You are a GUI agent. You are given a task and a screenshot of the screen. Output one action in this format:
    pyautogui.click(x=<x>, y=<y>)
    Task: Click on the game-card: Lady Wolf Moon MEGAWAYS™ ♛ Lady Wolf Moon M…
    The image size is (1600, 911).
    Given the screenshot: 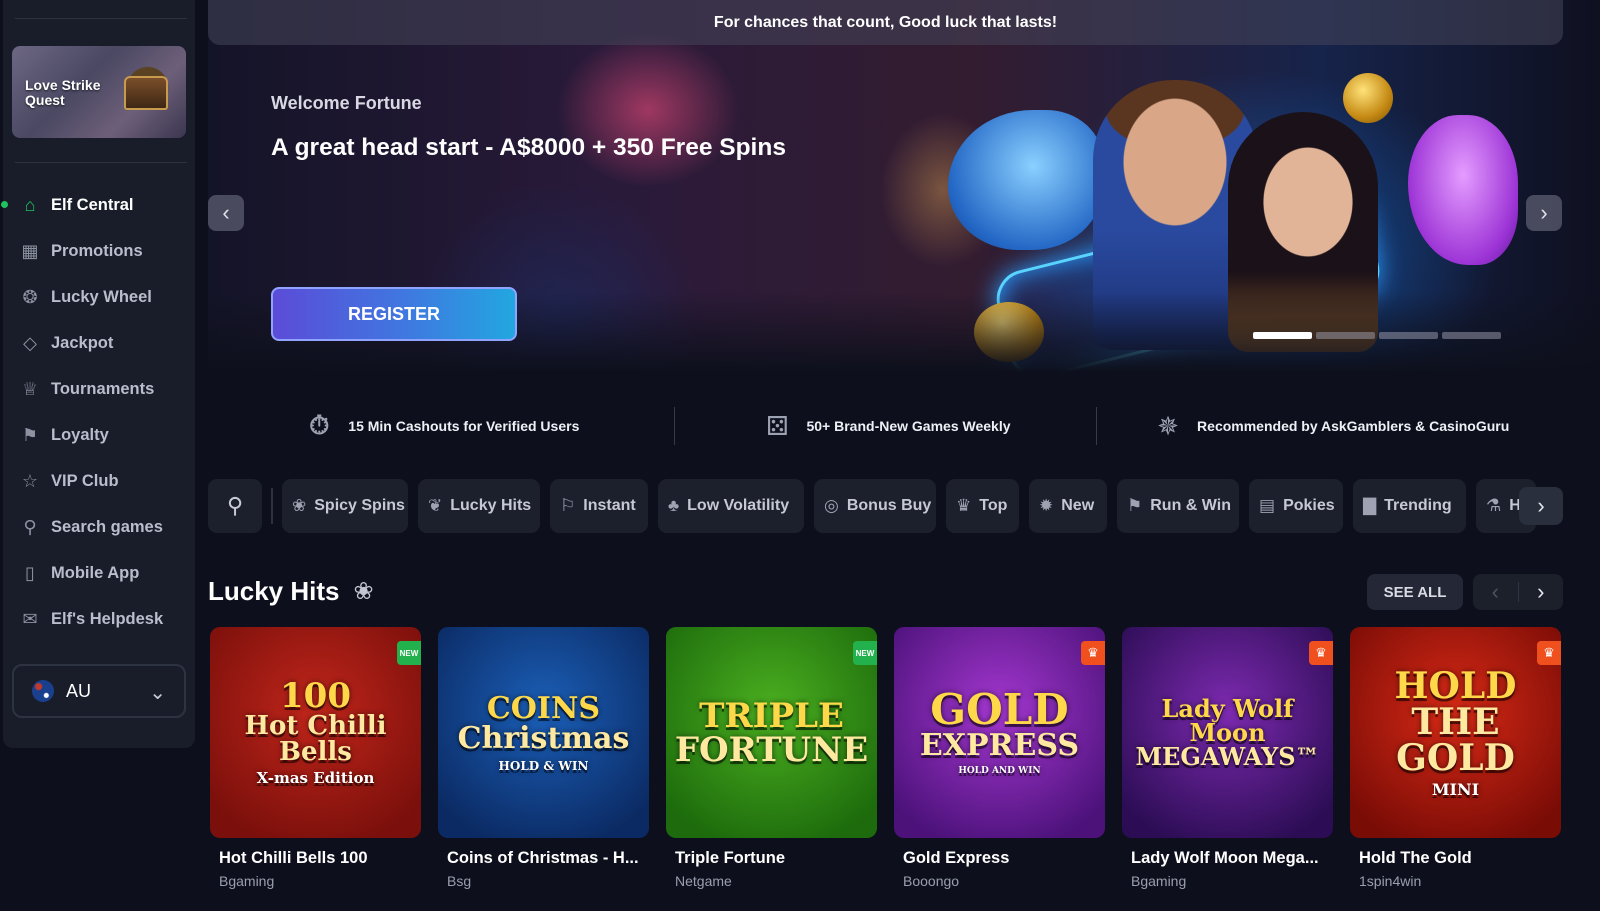 What is the action you would take?
    pyautogui.click(x=1227, y=758)
    